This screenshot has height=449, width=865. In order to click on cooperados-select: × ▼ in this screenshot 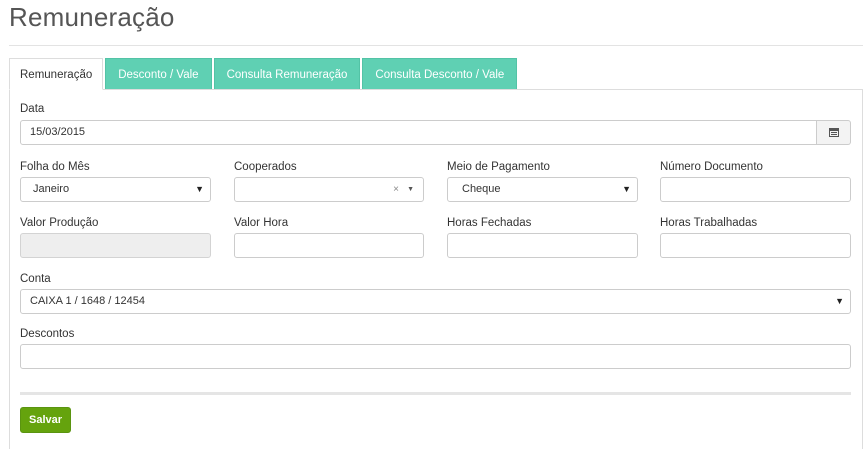, I will do `click(329, 189)`.